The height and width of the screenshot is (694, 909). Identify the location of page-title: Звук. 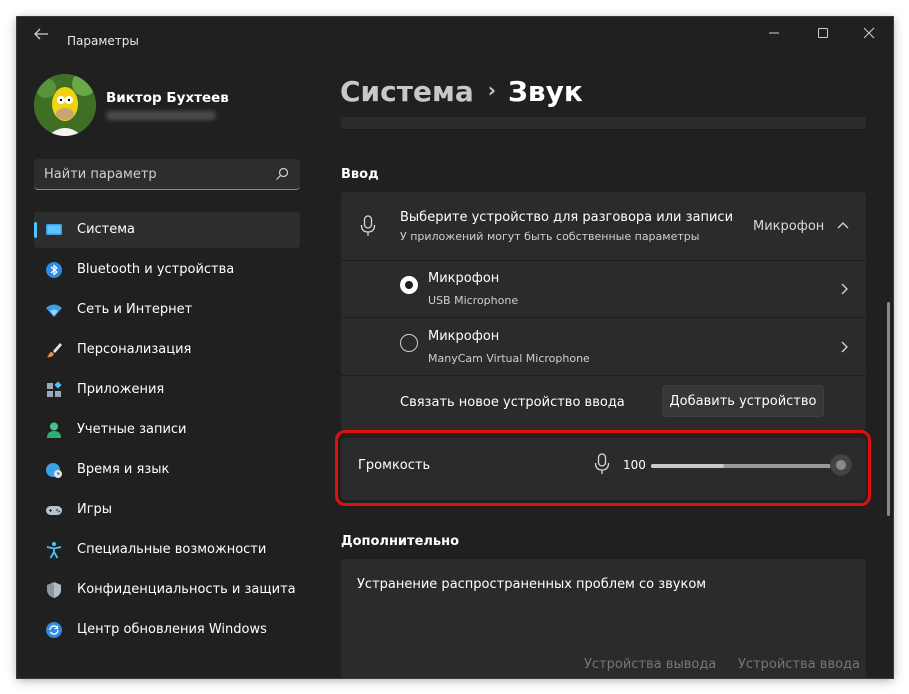
(545, 91).